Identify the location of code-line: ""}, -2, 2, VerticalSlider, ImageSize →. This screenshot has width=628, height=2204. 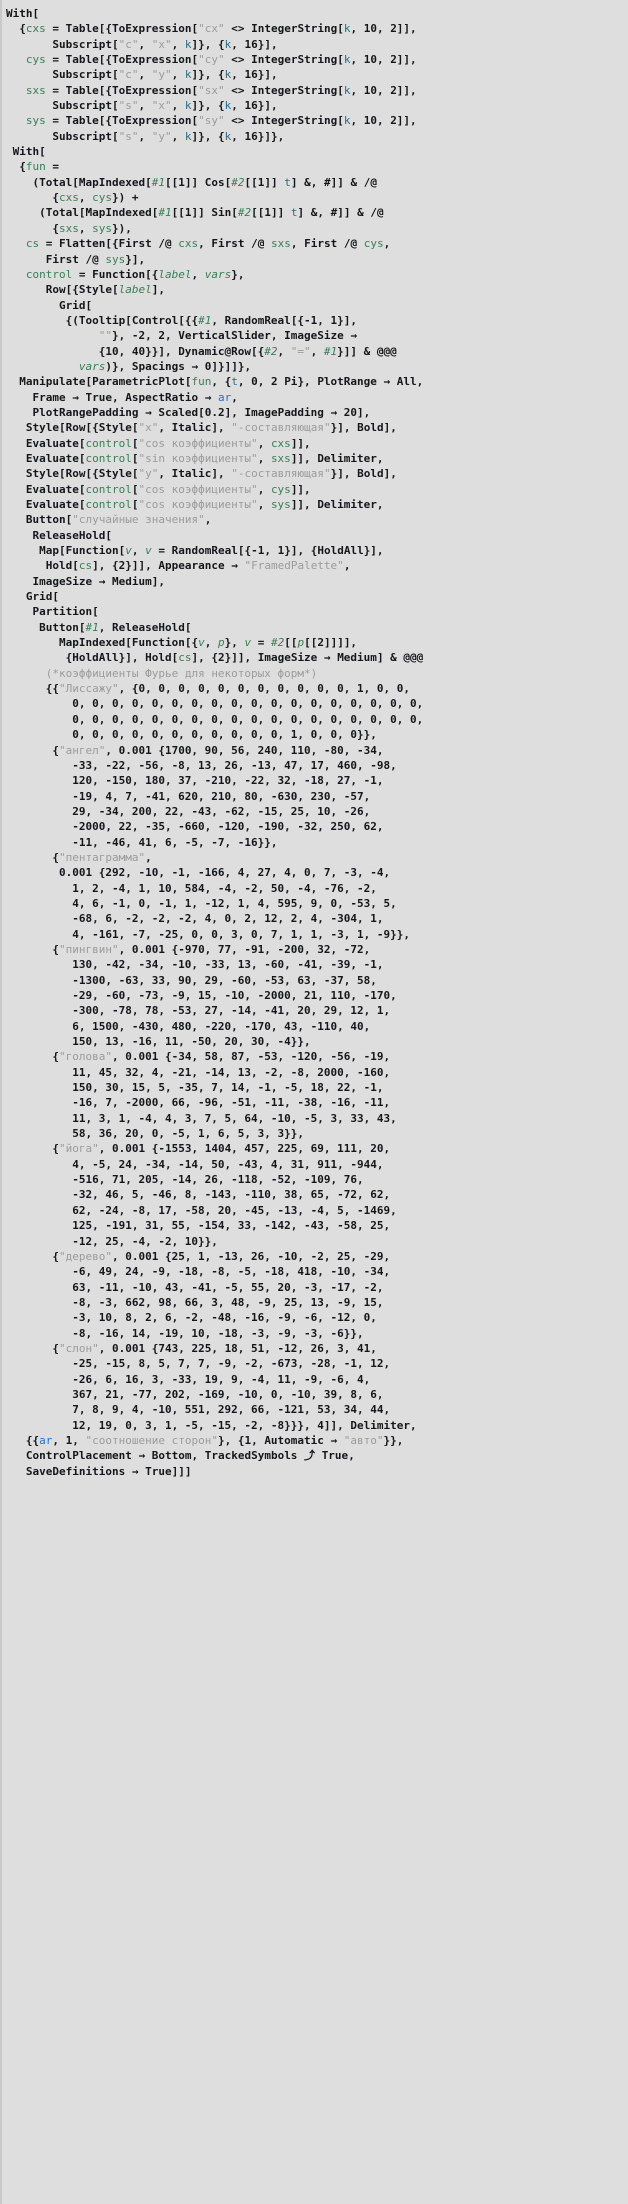
(228, 336).